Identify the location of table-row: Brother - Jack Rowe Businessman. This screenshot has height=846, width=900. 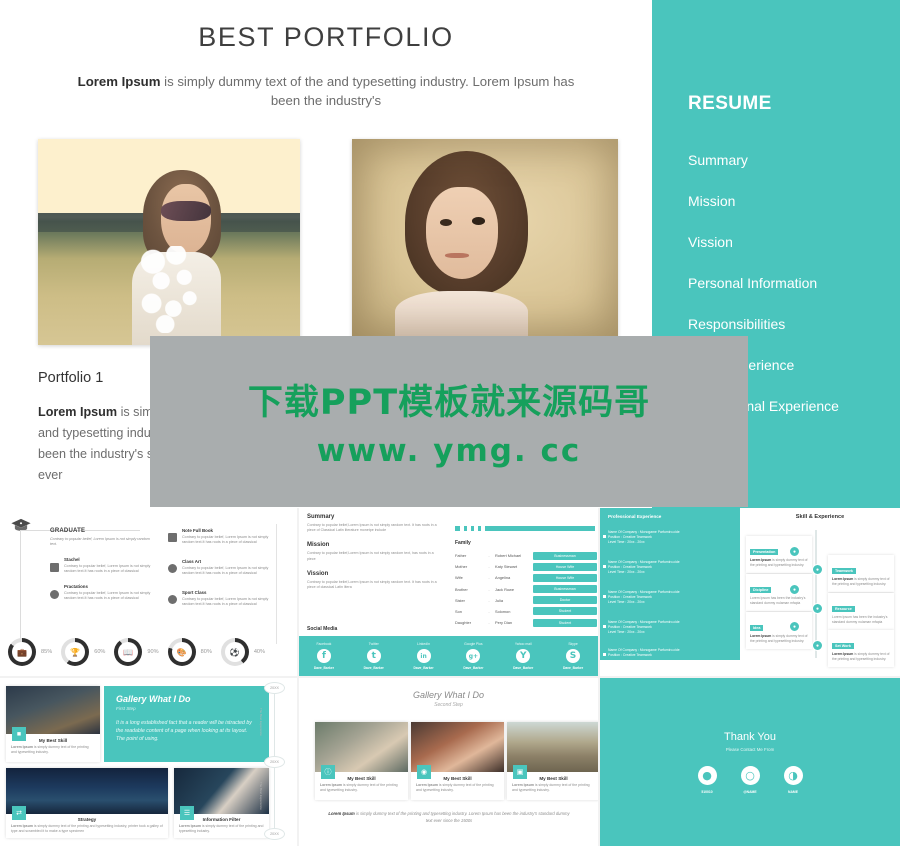
(526, 589).